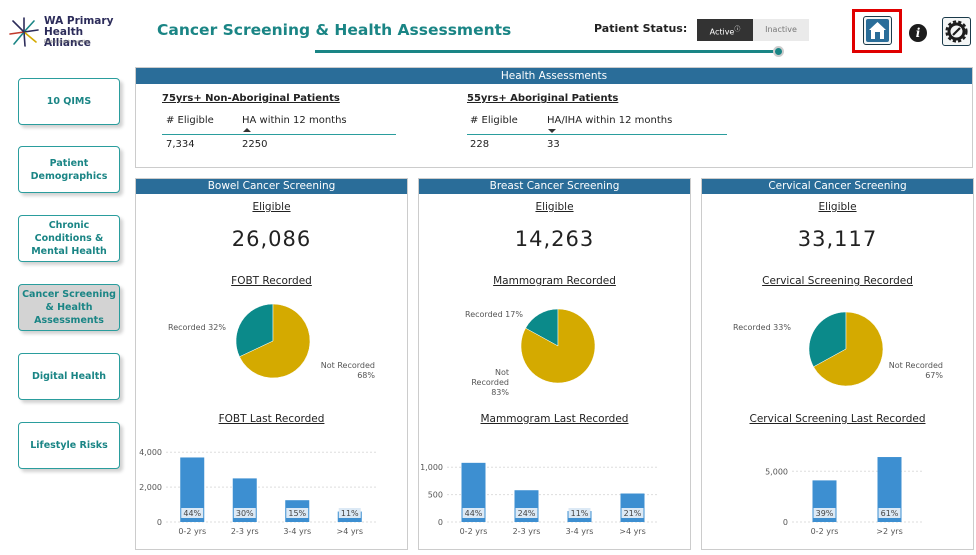  Describe the element at coordinates (633, 513) in the screenshot. I see `bar-data-label: 21%` at that location.